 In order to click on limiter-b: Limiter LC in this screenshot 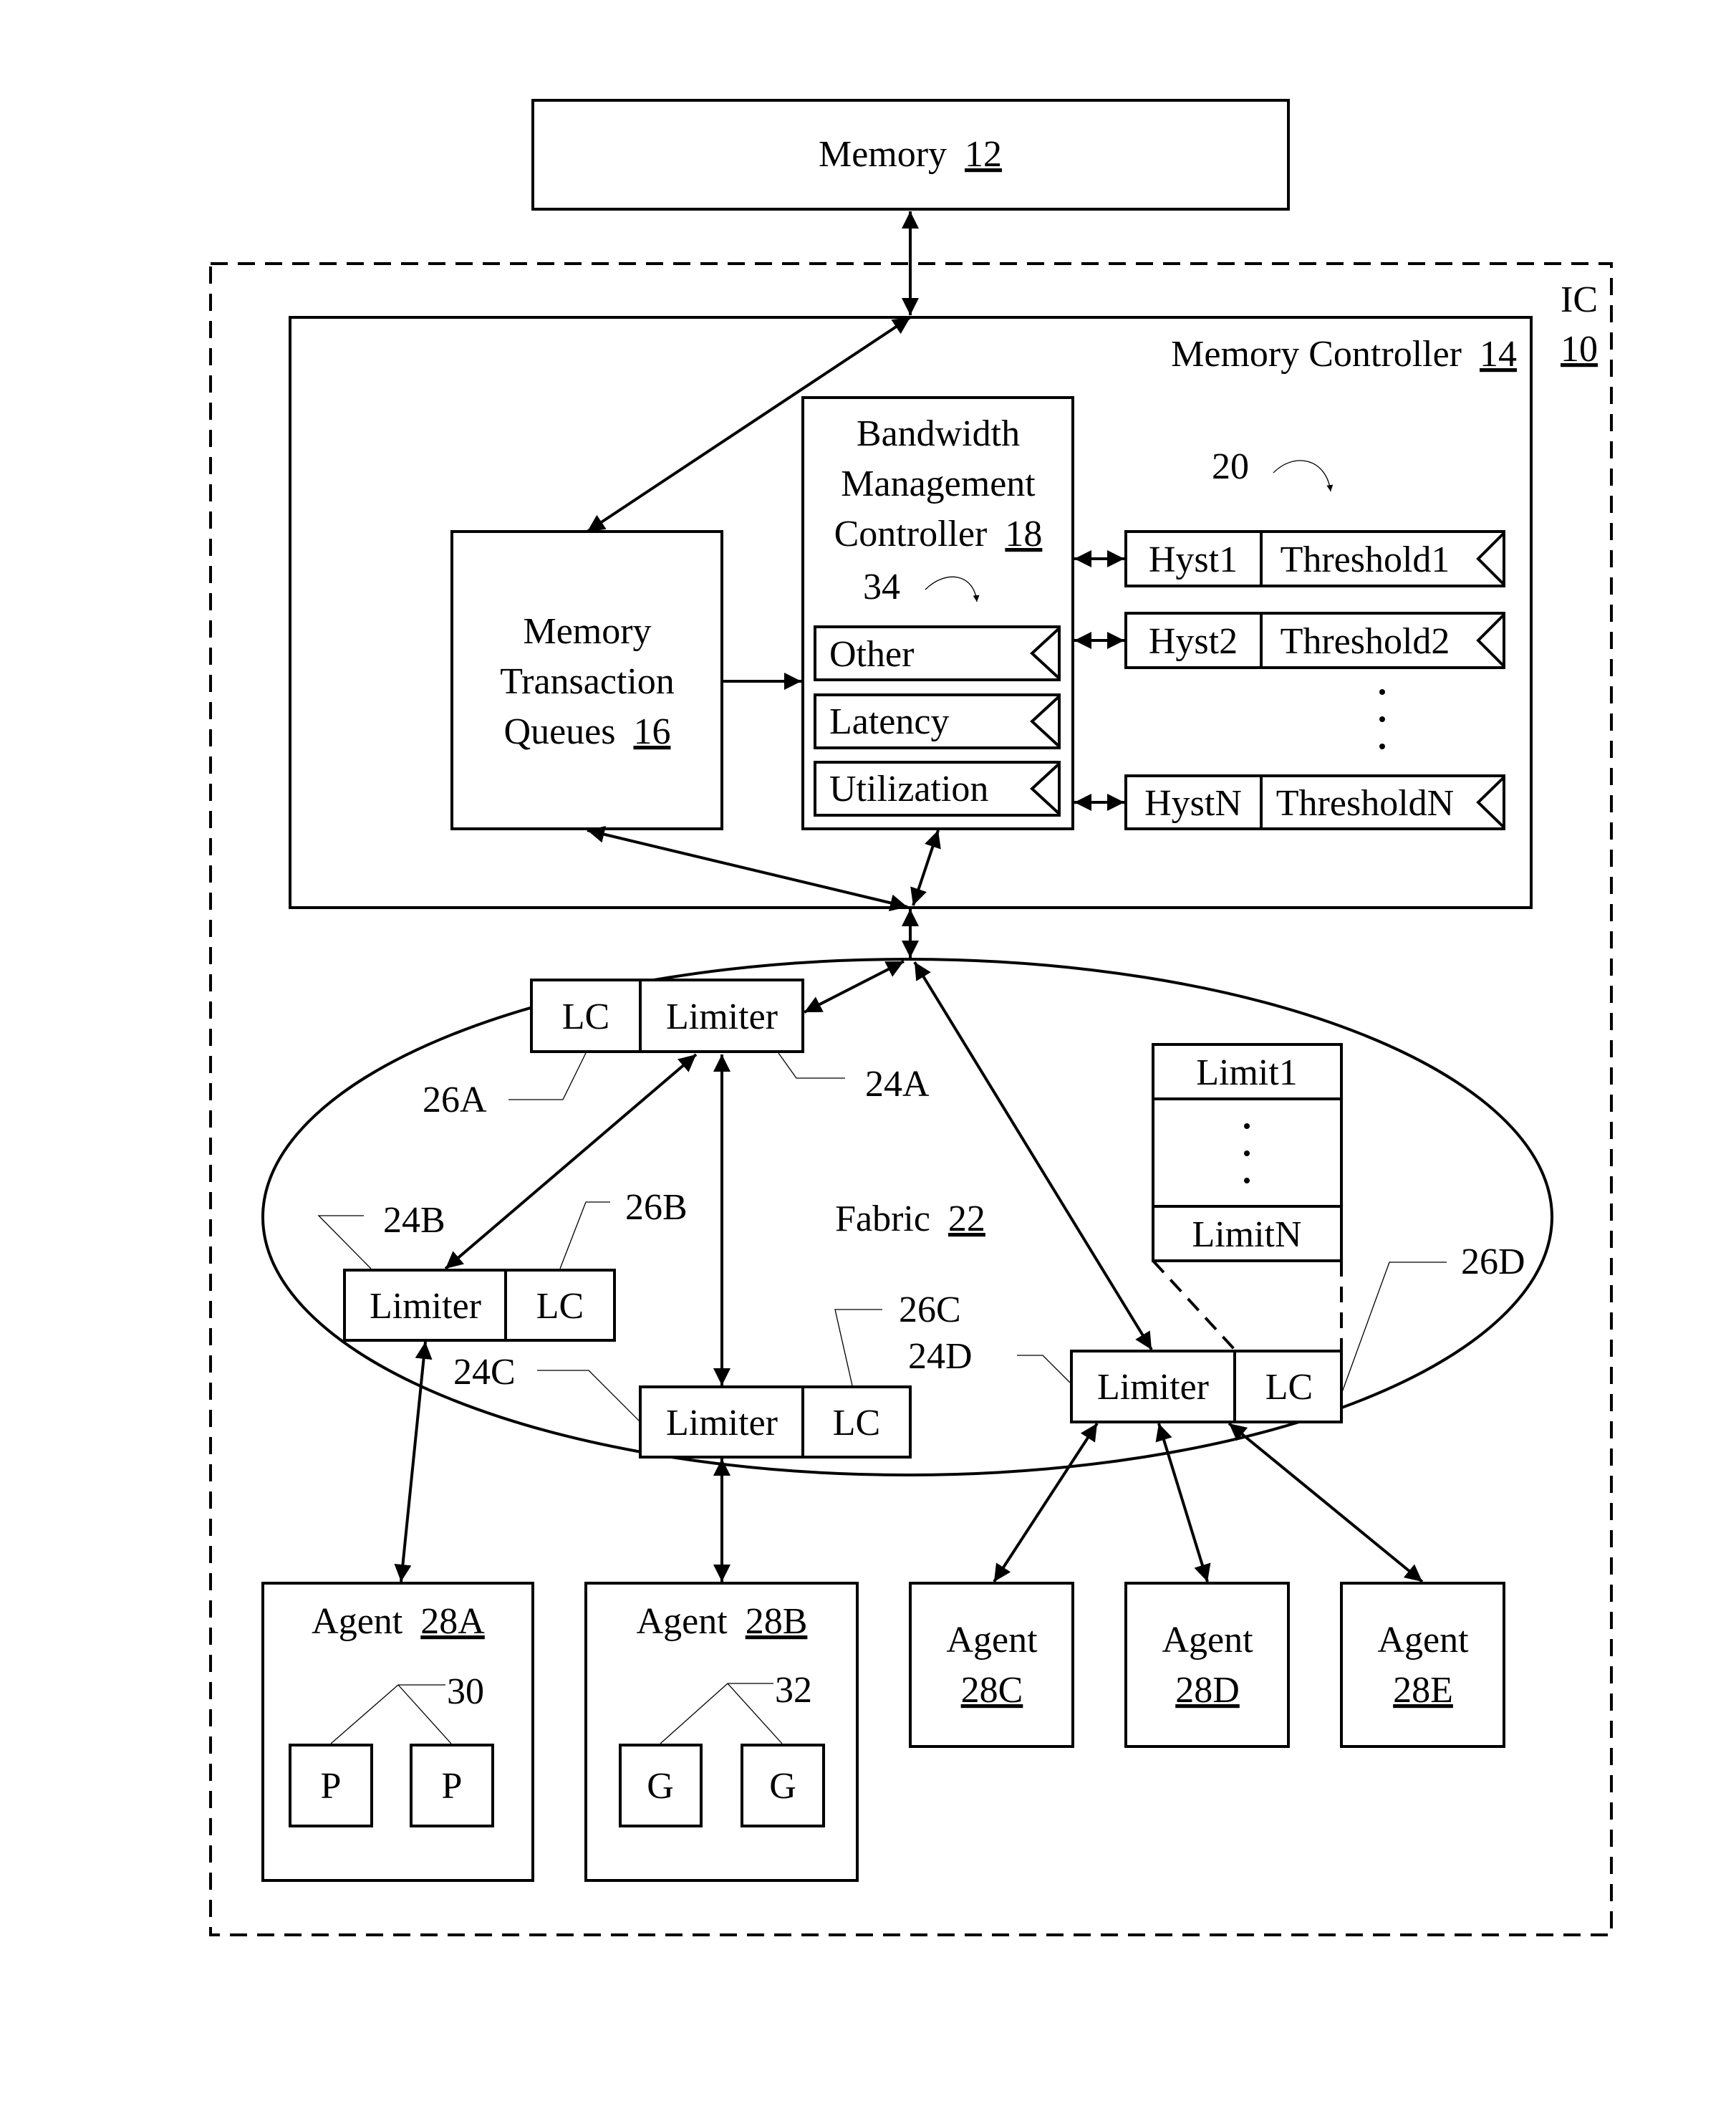, I will do `click(480, 1305)`.